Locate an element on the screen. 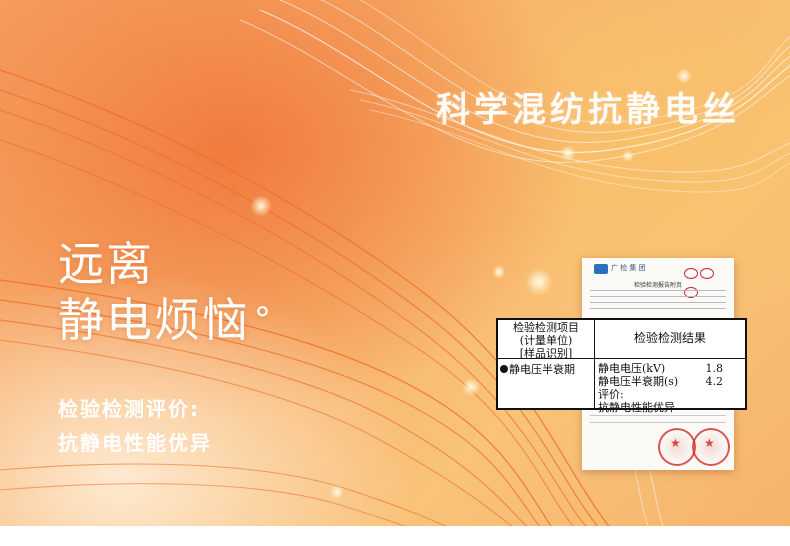 This screenshot has width=790, height=546. bottom-white-strip is located at coordinates (395, 536).